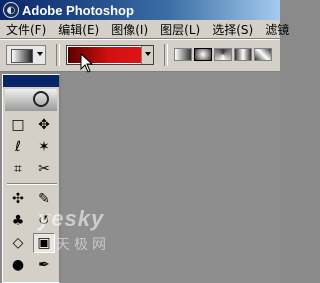 Image resolution: width=320 pixels, height=283 pixels. Describe the element at coordinates (44, 125) in the screenshot. I see `move-tool-icon: ✥` at that location.